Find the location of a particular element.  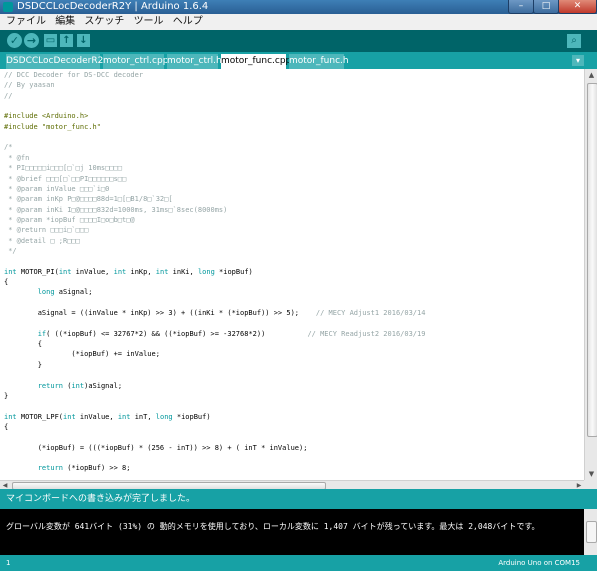

tab-menu-arrow-icon: ▾ is located at coordinates (578, 60).